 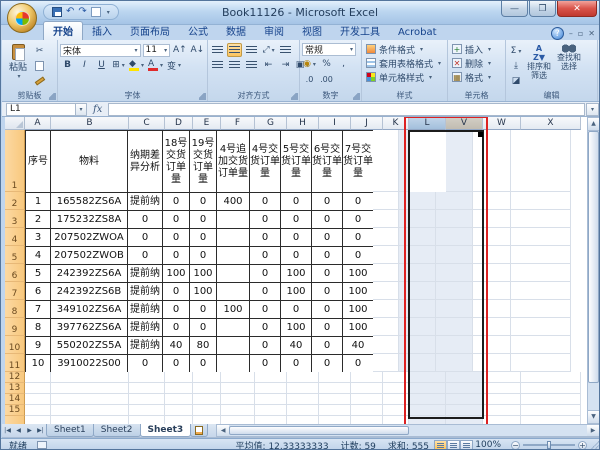 What do you see at coordinates (476, 63) in the screenshot?
I see `delete-cells-button: ✕ 删除 ▾` at bounding box center [476, 63].